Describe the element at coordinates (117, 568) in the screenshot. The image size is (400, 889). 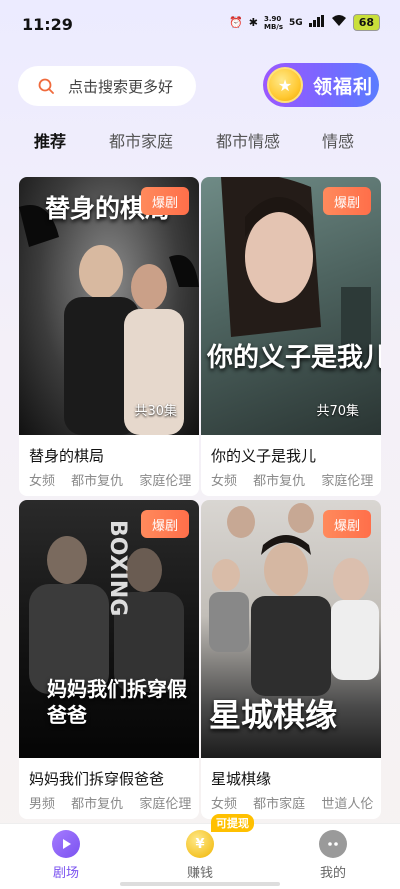
I see `svg-text: BOXING` at that location.